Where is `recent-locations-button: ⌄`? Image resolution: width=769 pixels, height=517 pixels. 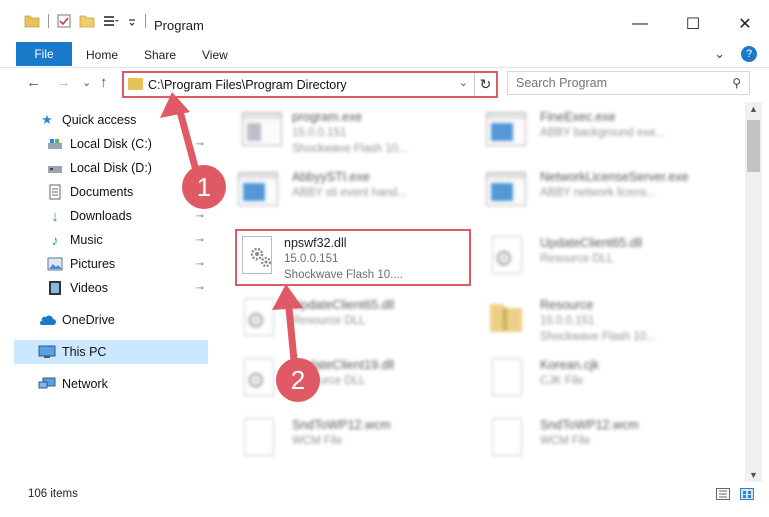
recent-locations-button: ⌄ is located at coordinates (86, 82).